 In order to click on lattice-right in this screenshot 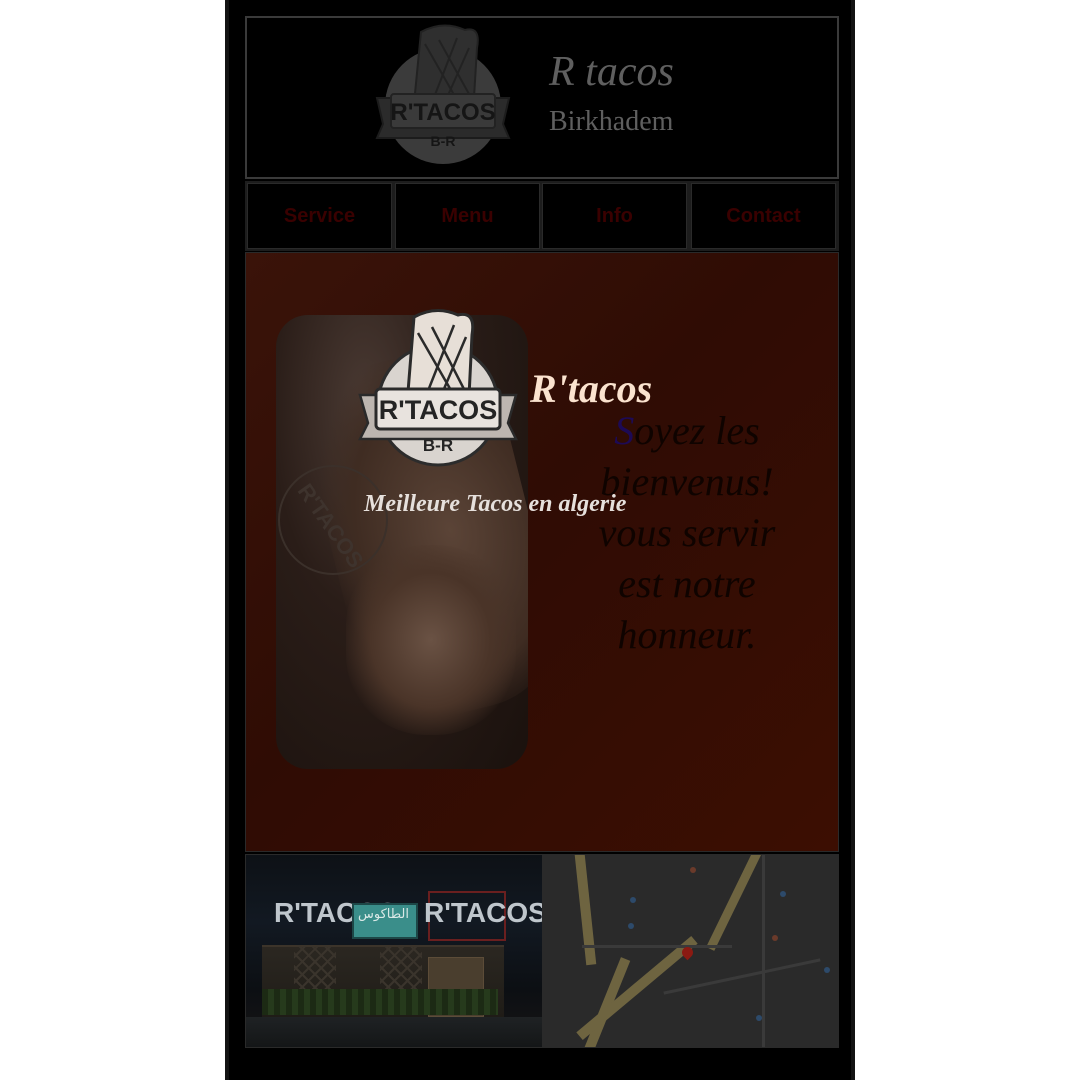, I will do `click(401, 969)`.